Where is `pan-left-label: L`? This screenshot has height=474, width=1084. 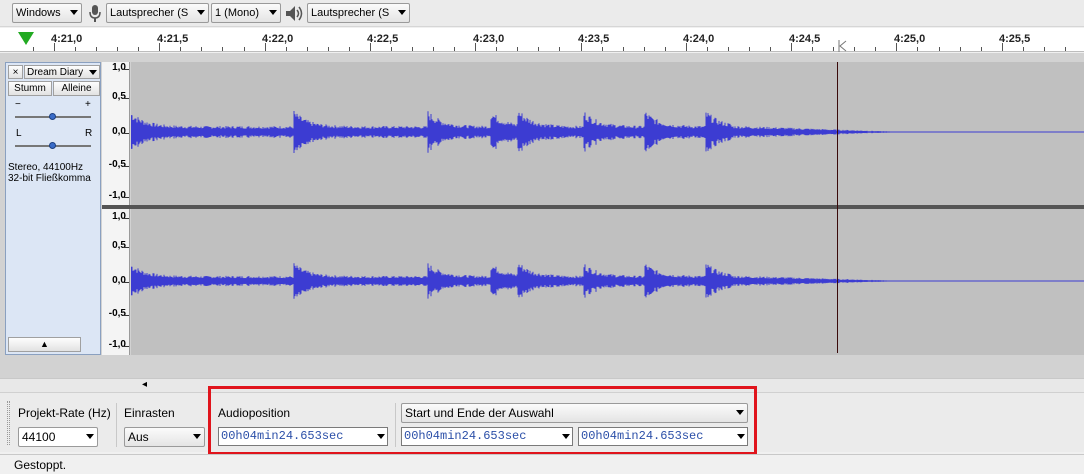 pan-left-label: L is located at coordinates (19, 133).